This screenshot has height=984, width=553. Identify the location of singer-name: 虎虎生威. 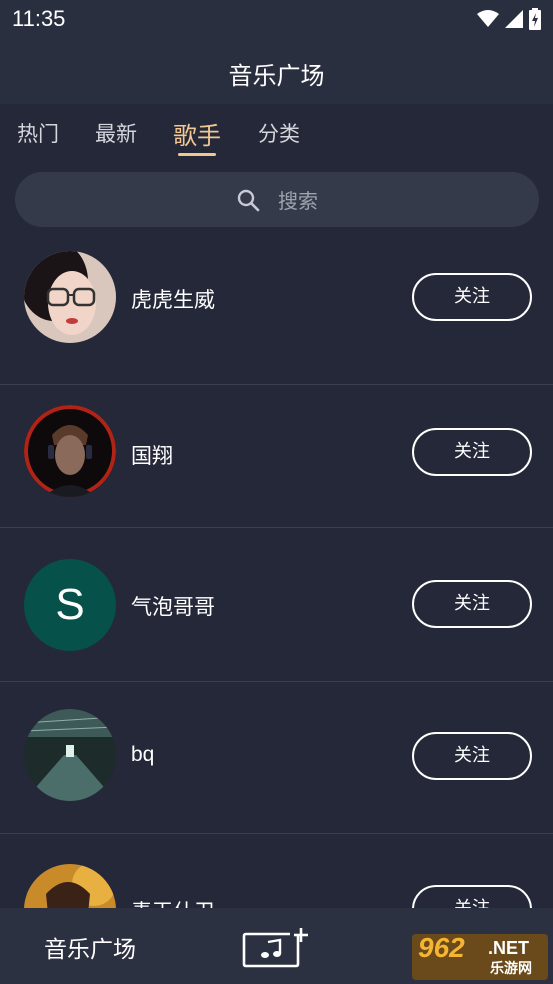
(173, 300).